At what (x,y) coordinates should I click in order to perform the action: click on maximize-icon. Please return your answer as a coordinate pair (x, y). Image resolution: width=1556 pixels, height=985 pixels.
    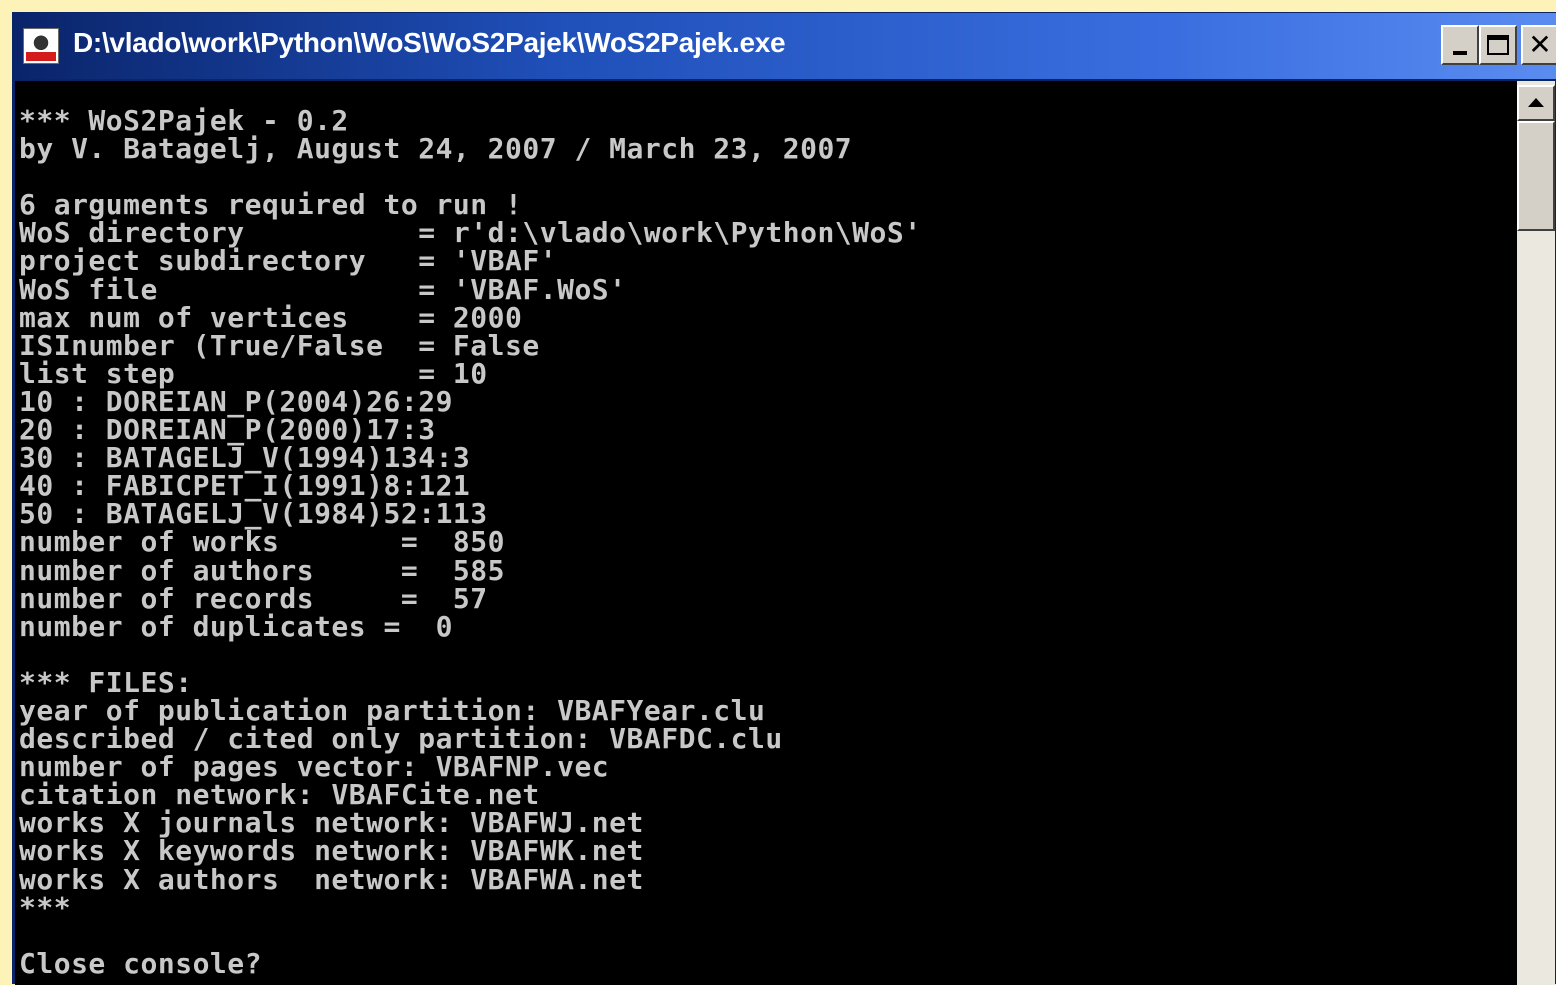
    Looking at the image, I should click on (1498, 45).